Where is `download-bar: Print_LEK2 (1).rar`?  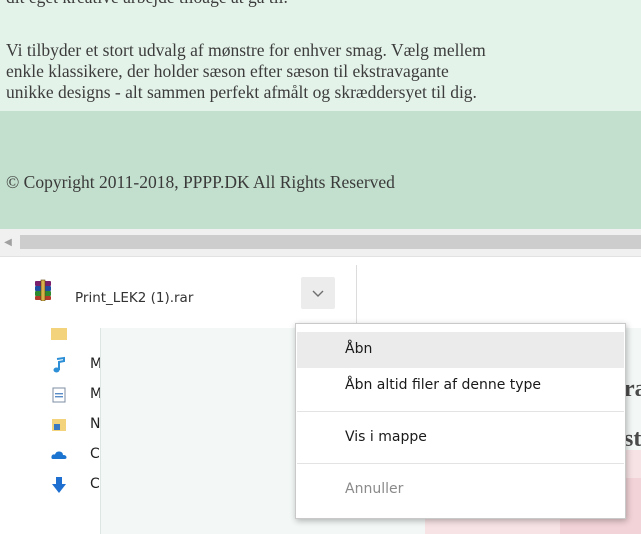 download-bar: Print_LEK2 (1).rar is located at coordinates (320, 292).